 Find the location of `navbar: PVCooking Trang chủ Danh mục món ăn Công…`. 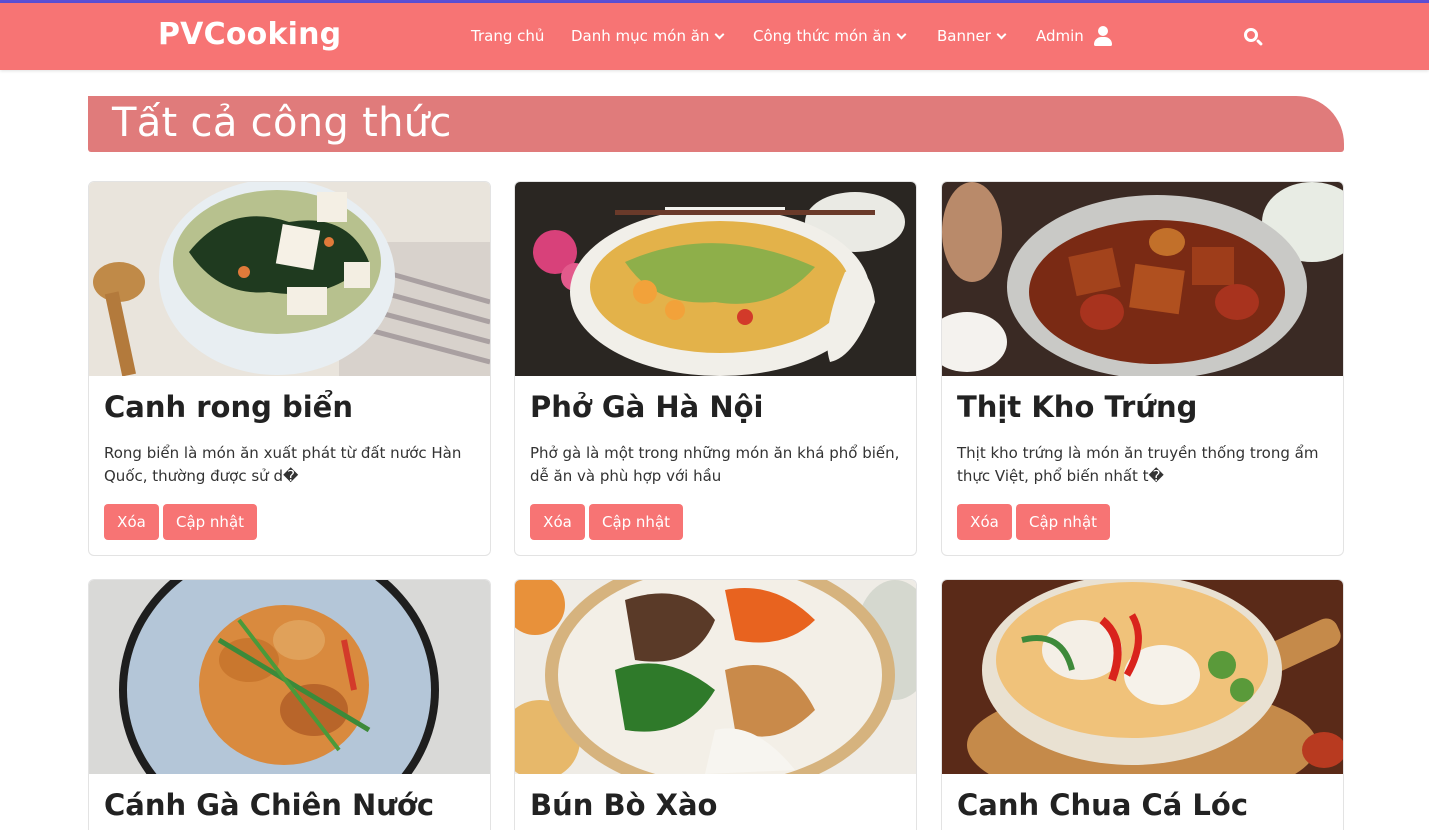

navbar: PVCooking Trang chủ Danh mục món ăn Công… is located at coordinates (714, 36).